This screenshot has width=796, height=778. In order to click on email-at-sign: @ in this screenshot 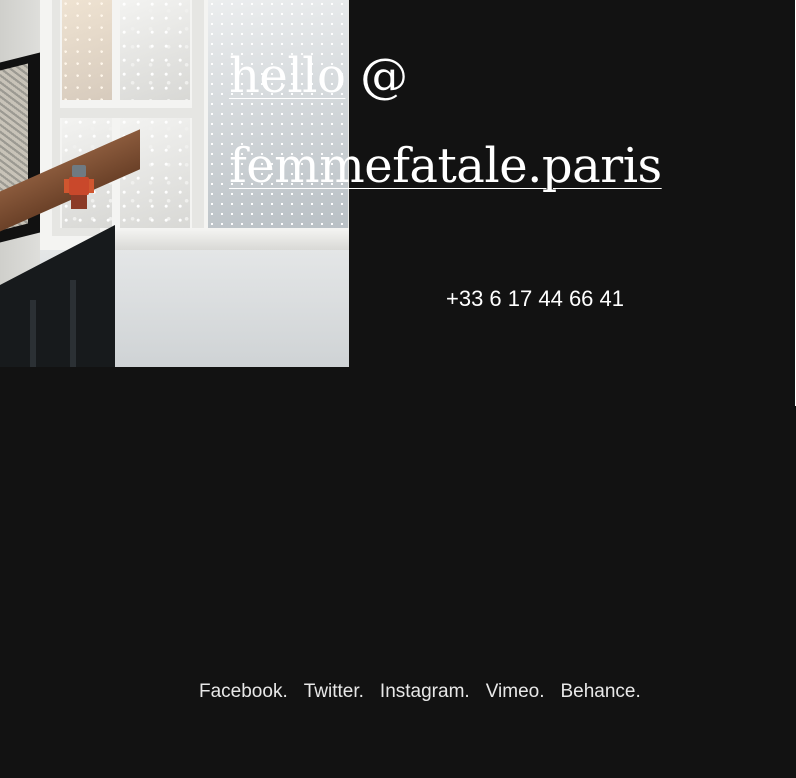, I will do `click(376, 76)`.